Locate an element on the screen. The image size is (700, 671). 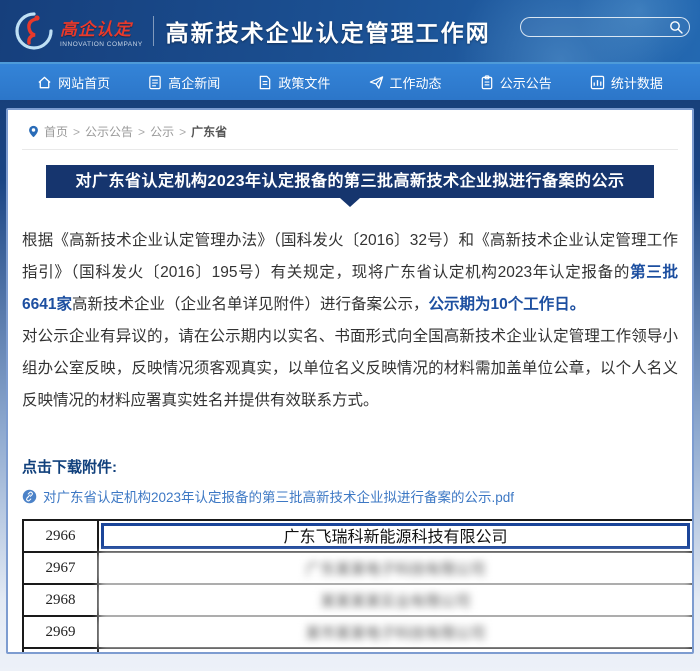
attachment-row: 对广东省认定机构2023年认定报备的第三批高新技术企业拟进行备案的公示.pdf is located at coordinates (350, 496).